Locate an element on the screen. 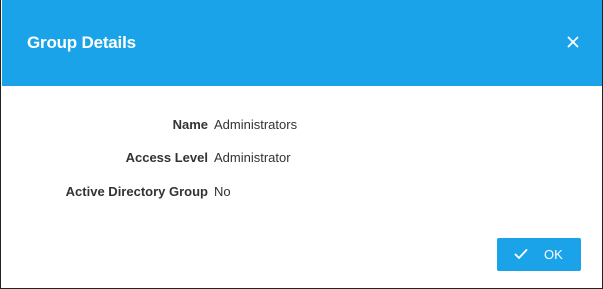  detail-row-name: Name Administrators is located at coordinates (302, 127).